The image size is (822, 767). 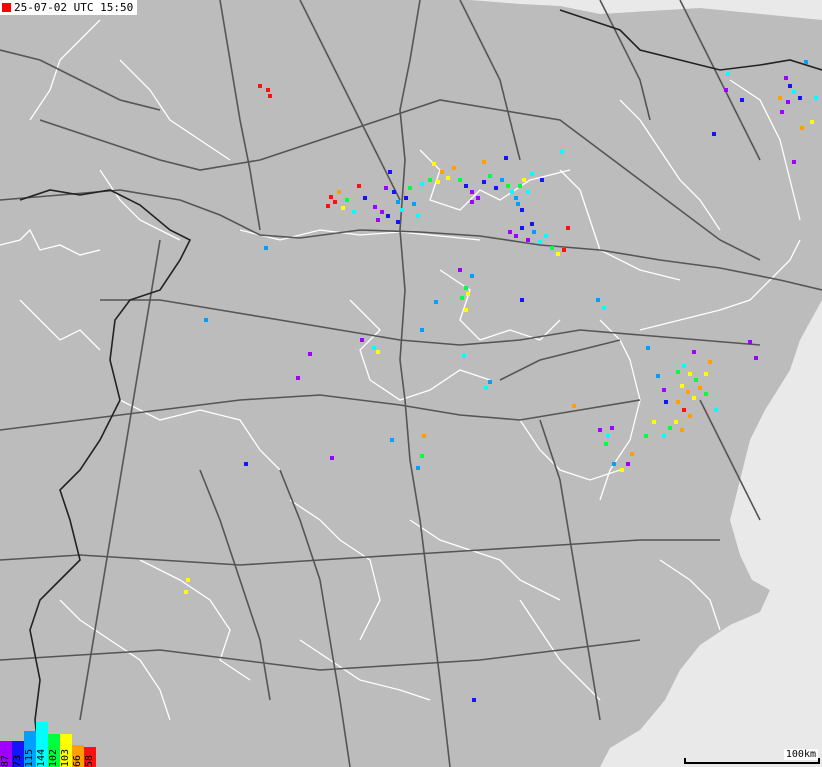 I want to click on strike-count-legend: 87 73 115 144 102 103 66 58, so click(x=48, y=744).